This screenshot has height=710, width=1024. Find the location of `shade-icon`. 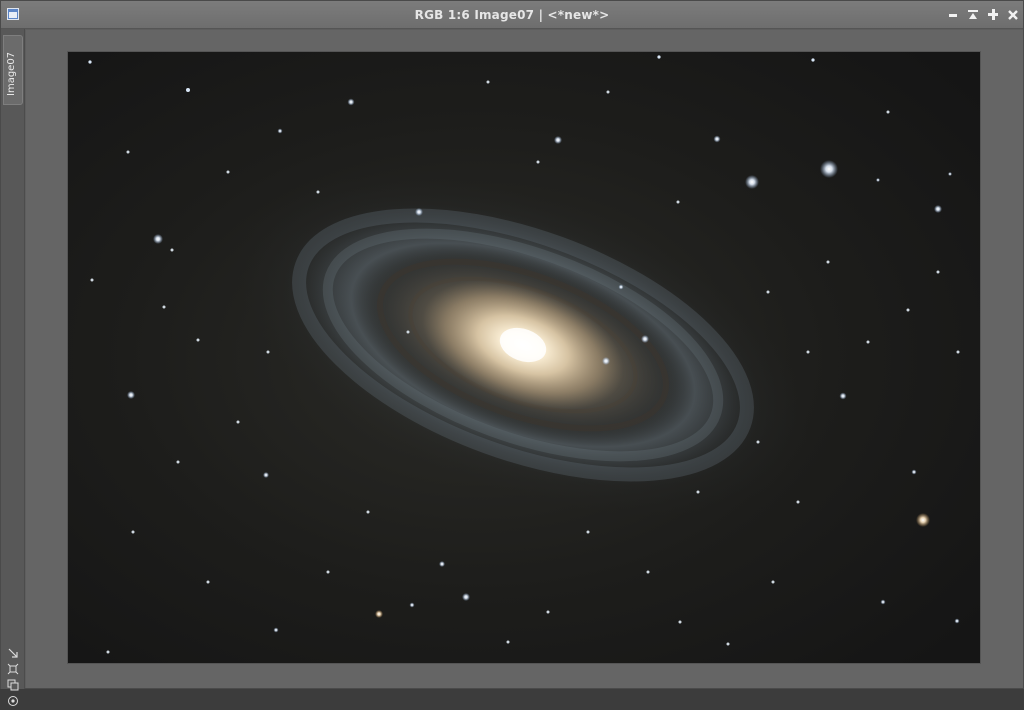

shade-icon is located at coordinates (973, 15).